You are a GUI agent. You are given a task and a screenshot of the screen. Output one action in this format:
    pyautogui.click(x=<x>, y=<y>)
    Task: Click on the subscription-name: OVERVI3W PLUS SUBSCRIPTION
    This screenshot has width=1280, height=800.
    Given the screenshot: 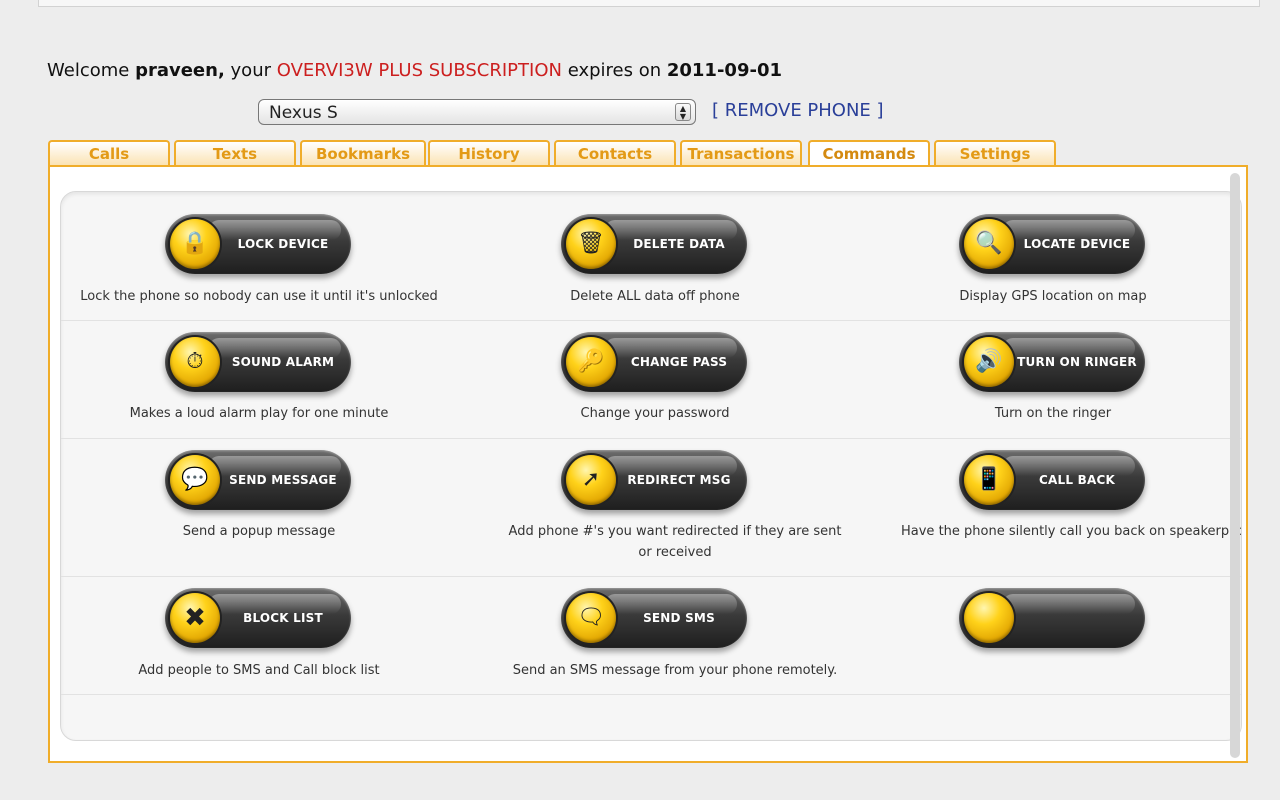 What is the action you would take?
    pyautogui.click(x=419, y=70)
    